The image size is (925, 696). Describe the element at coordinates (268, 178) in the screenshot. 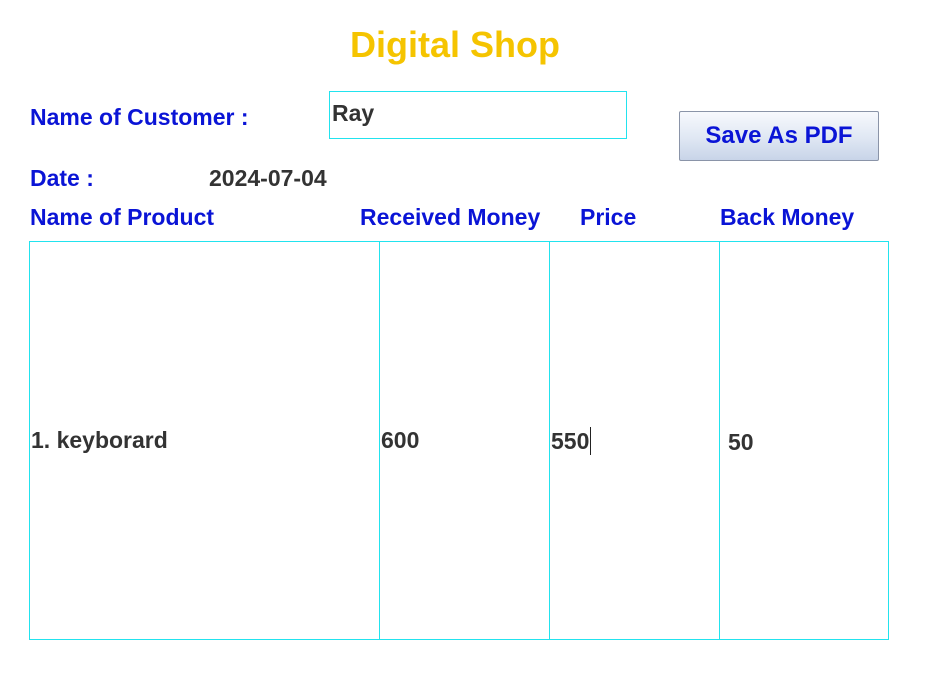

I see `date-value: 2024-07-04` at that location.